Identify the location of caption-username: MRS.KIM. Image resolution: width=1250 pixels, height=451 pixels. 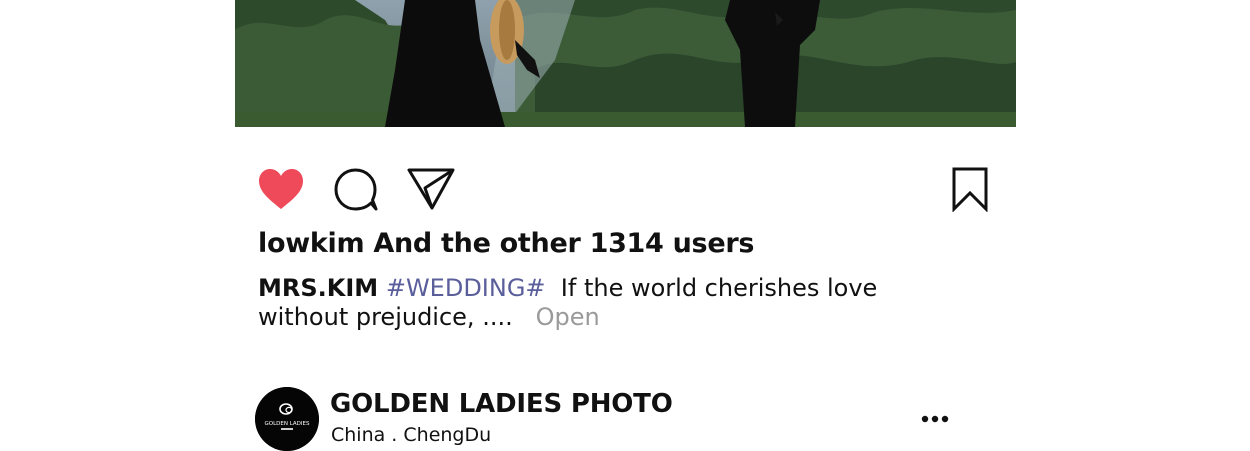
(318, 288).